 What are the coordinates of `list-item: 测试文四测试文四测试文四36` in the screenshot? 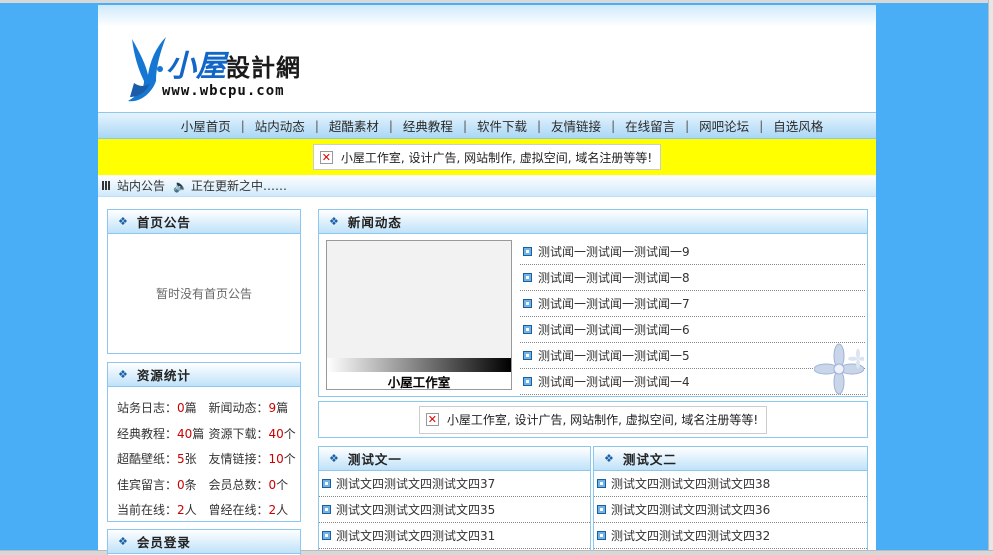 It's located at (730, 510).